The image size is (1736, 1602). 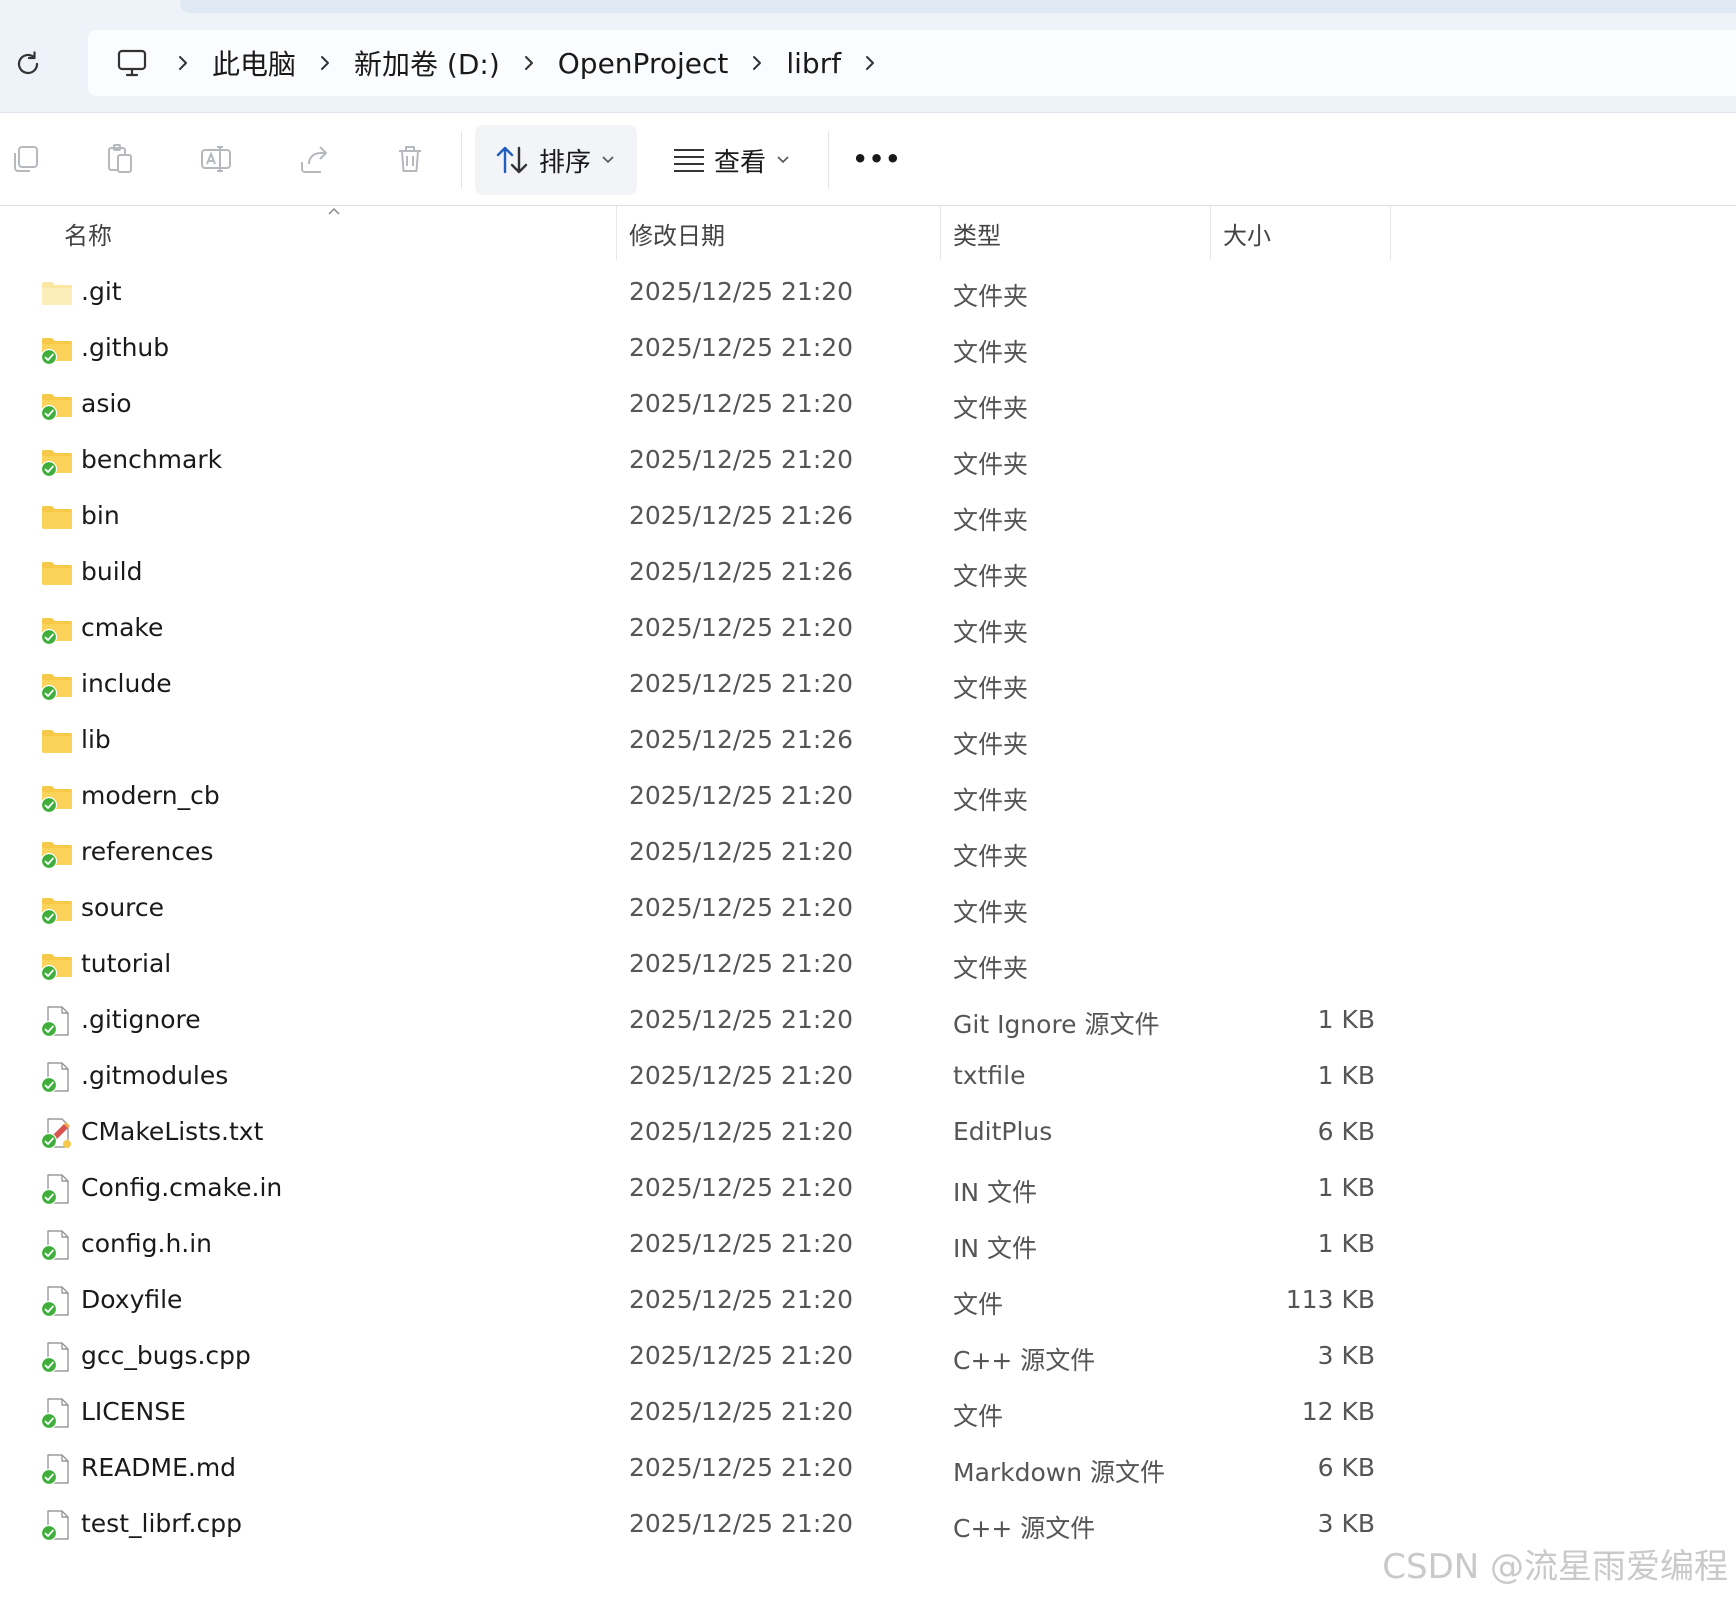 What do you see at coordinates (88, 233) in the screenshot?
I see `column-header-name: 名称` at bounding box center [88, 233].